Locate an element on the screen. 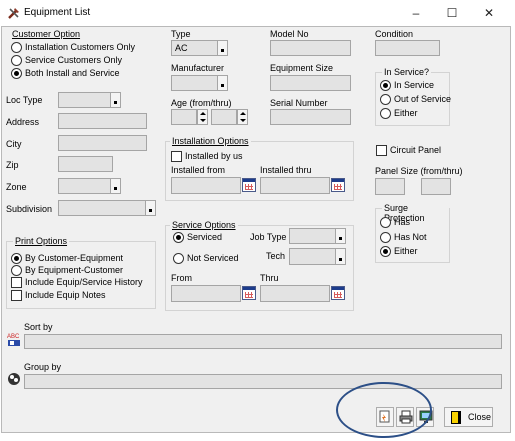  service-from-label: From is located at coordinates (181, 278).